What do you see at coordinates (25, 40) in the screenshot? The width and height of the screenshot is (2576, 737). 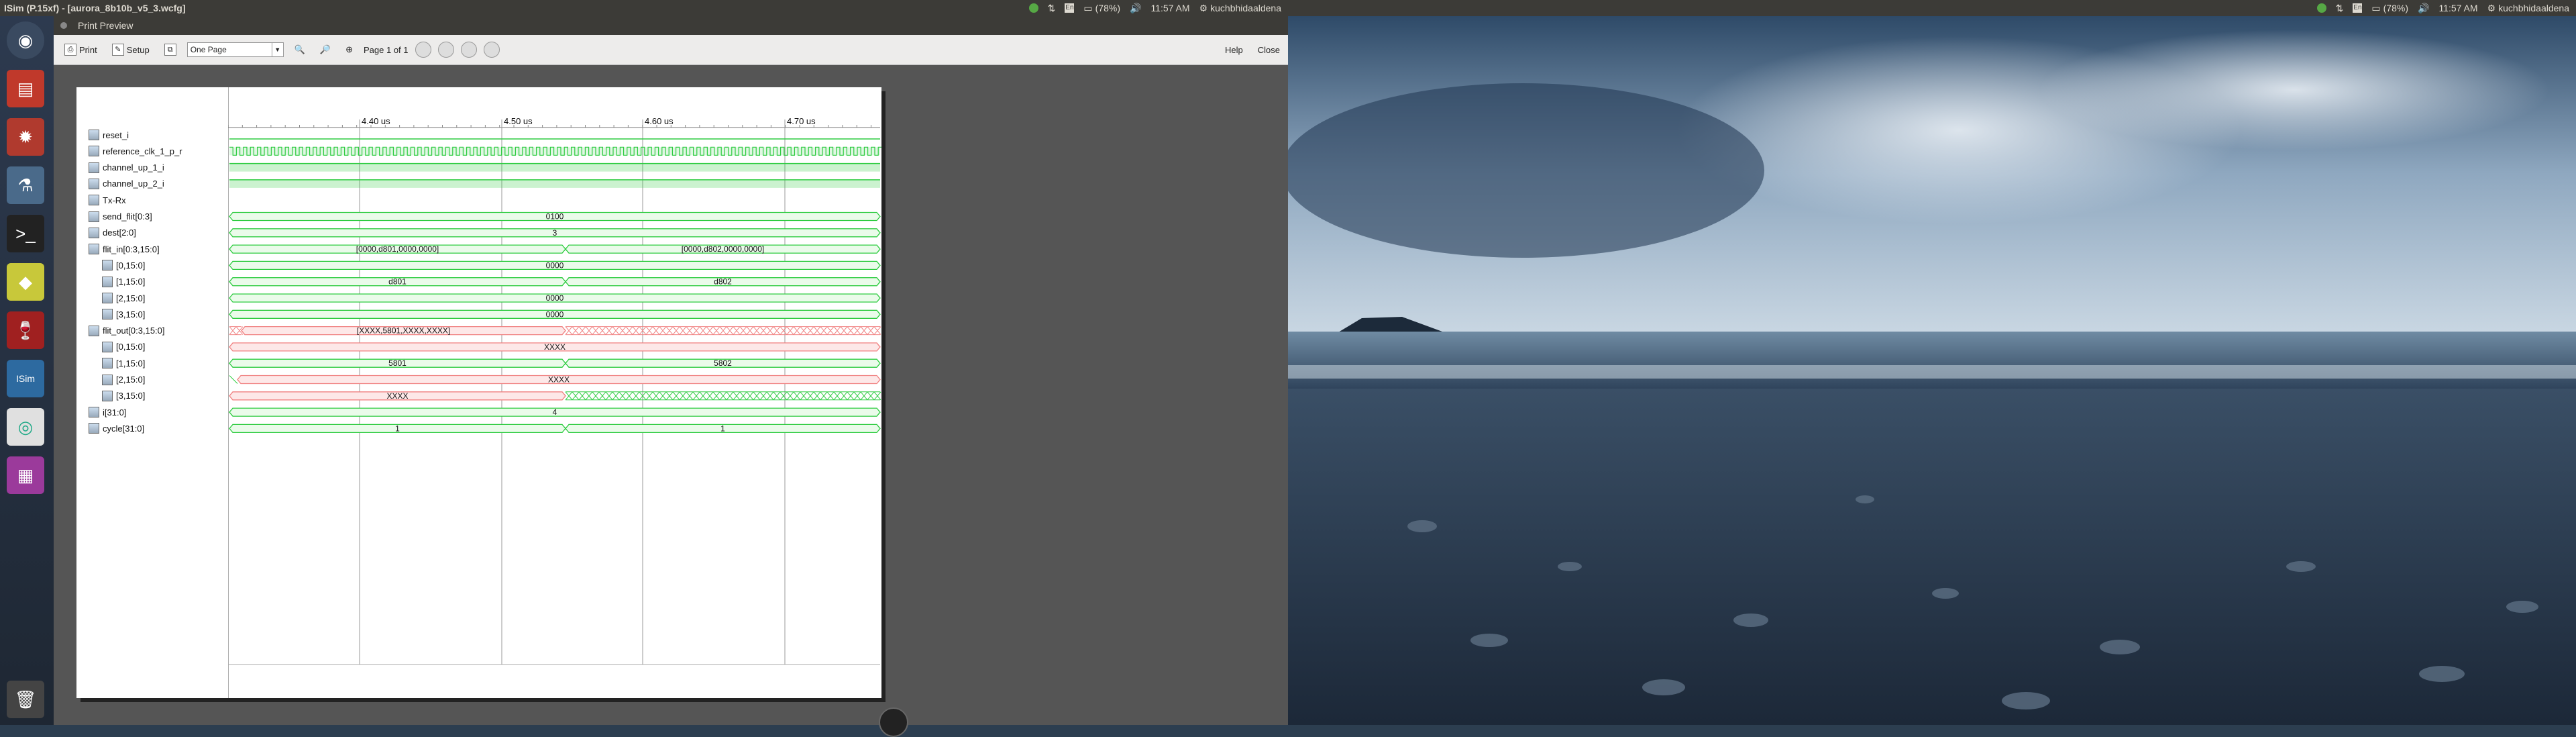 I see `dash-home-icon: ◉` at bounding box center [25, 40].